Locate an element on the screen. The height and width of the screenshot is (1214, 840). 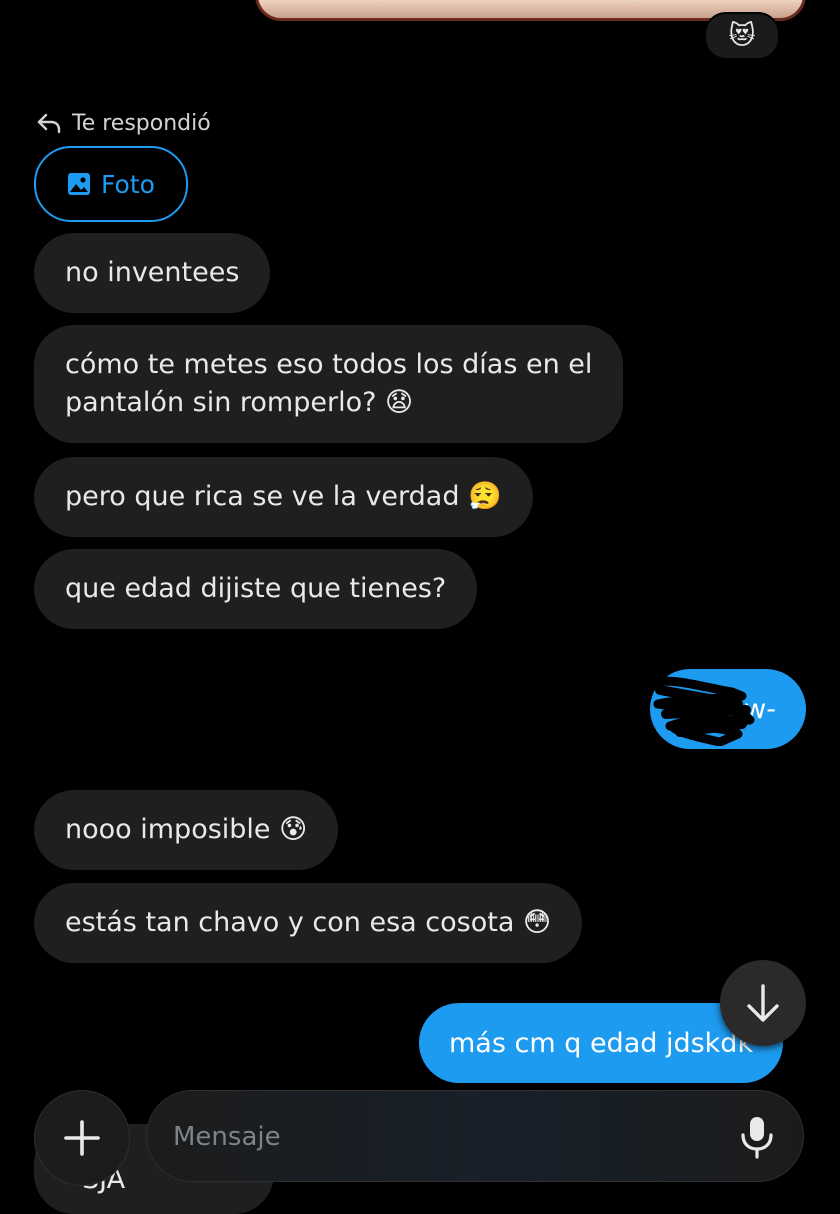
image-icon is located at coordinates (79, 184).